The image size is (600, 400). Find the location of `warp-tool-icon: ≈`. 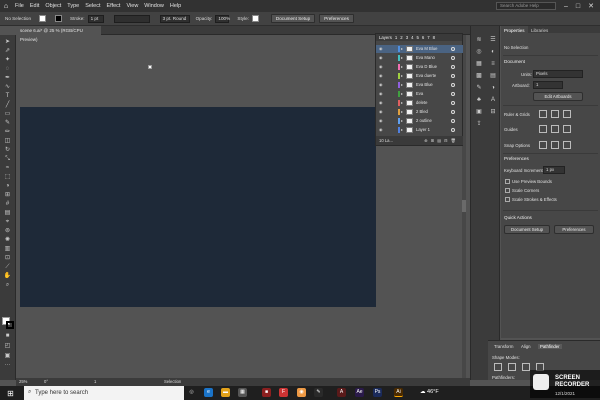

warp-tool-icon: ≈ is located at coordinates (7, 168).